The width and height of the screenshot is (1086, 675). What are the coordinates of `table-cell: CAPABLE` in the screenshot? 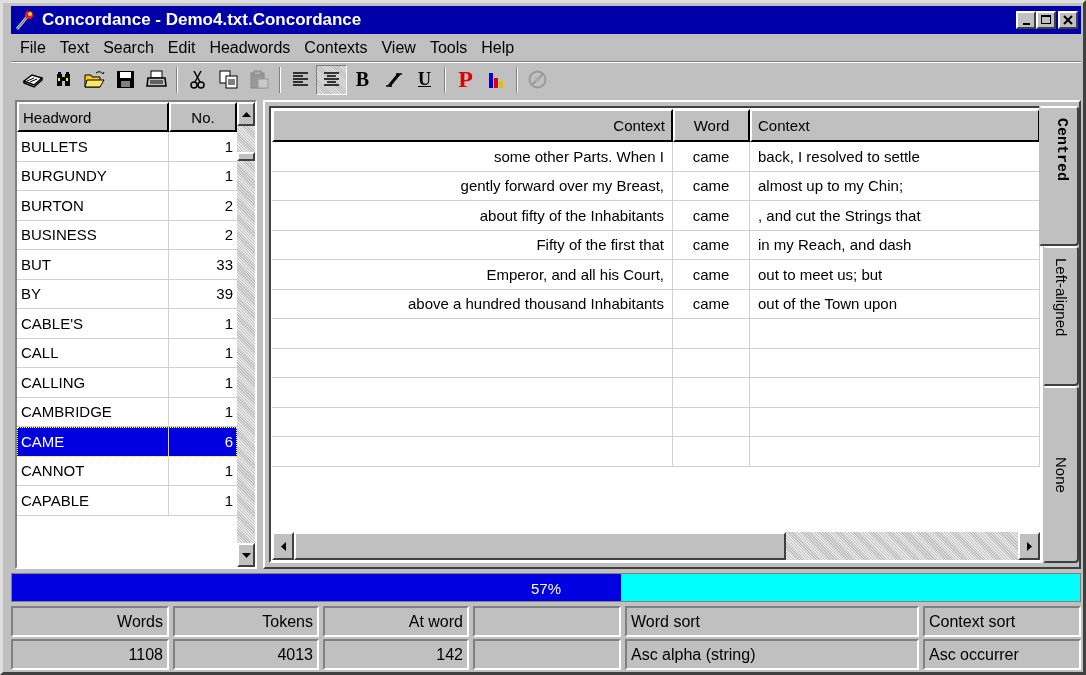 It's located at (93, 500).